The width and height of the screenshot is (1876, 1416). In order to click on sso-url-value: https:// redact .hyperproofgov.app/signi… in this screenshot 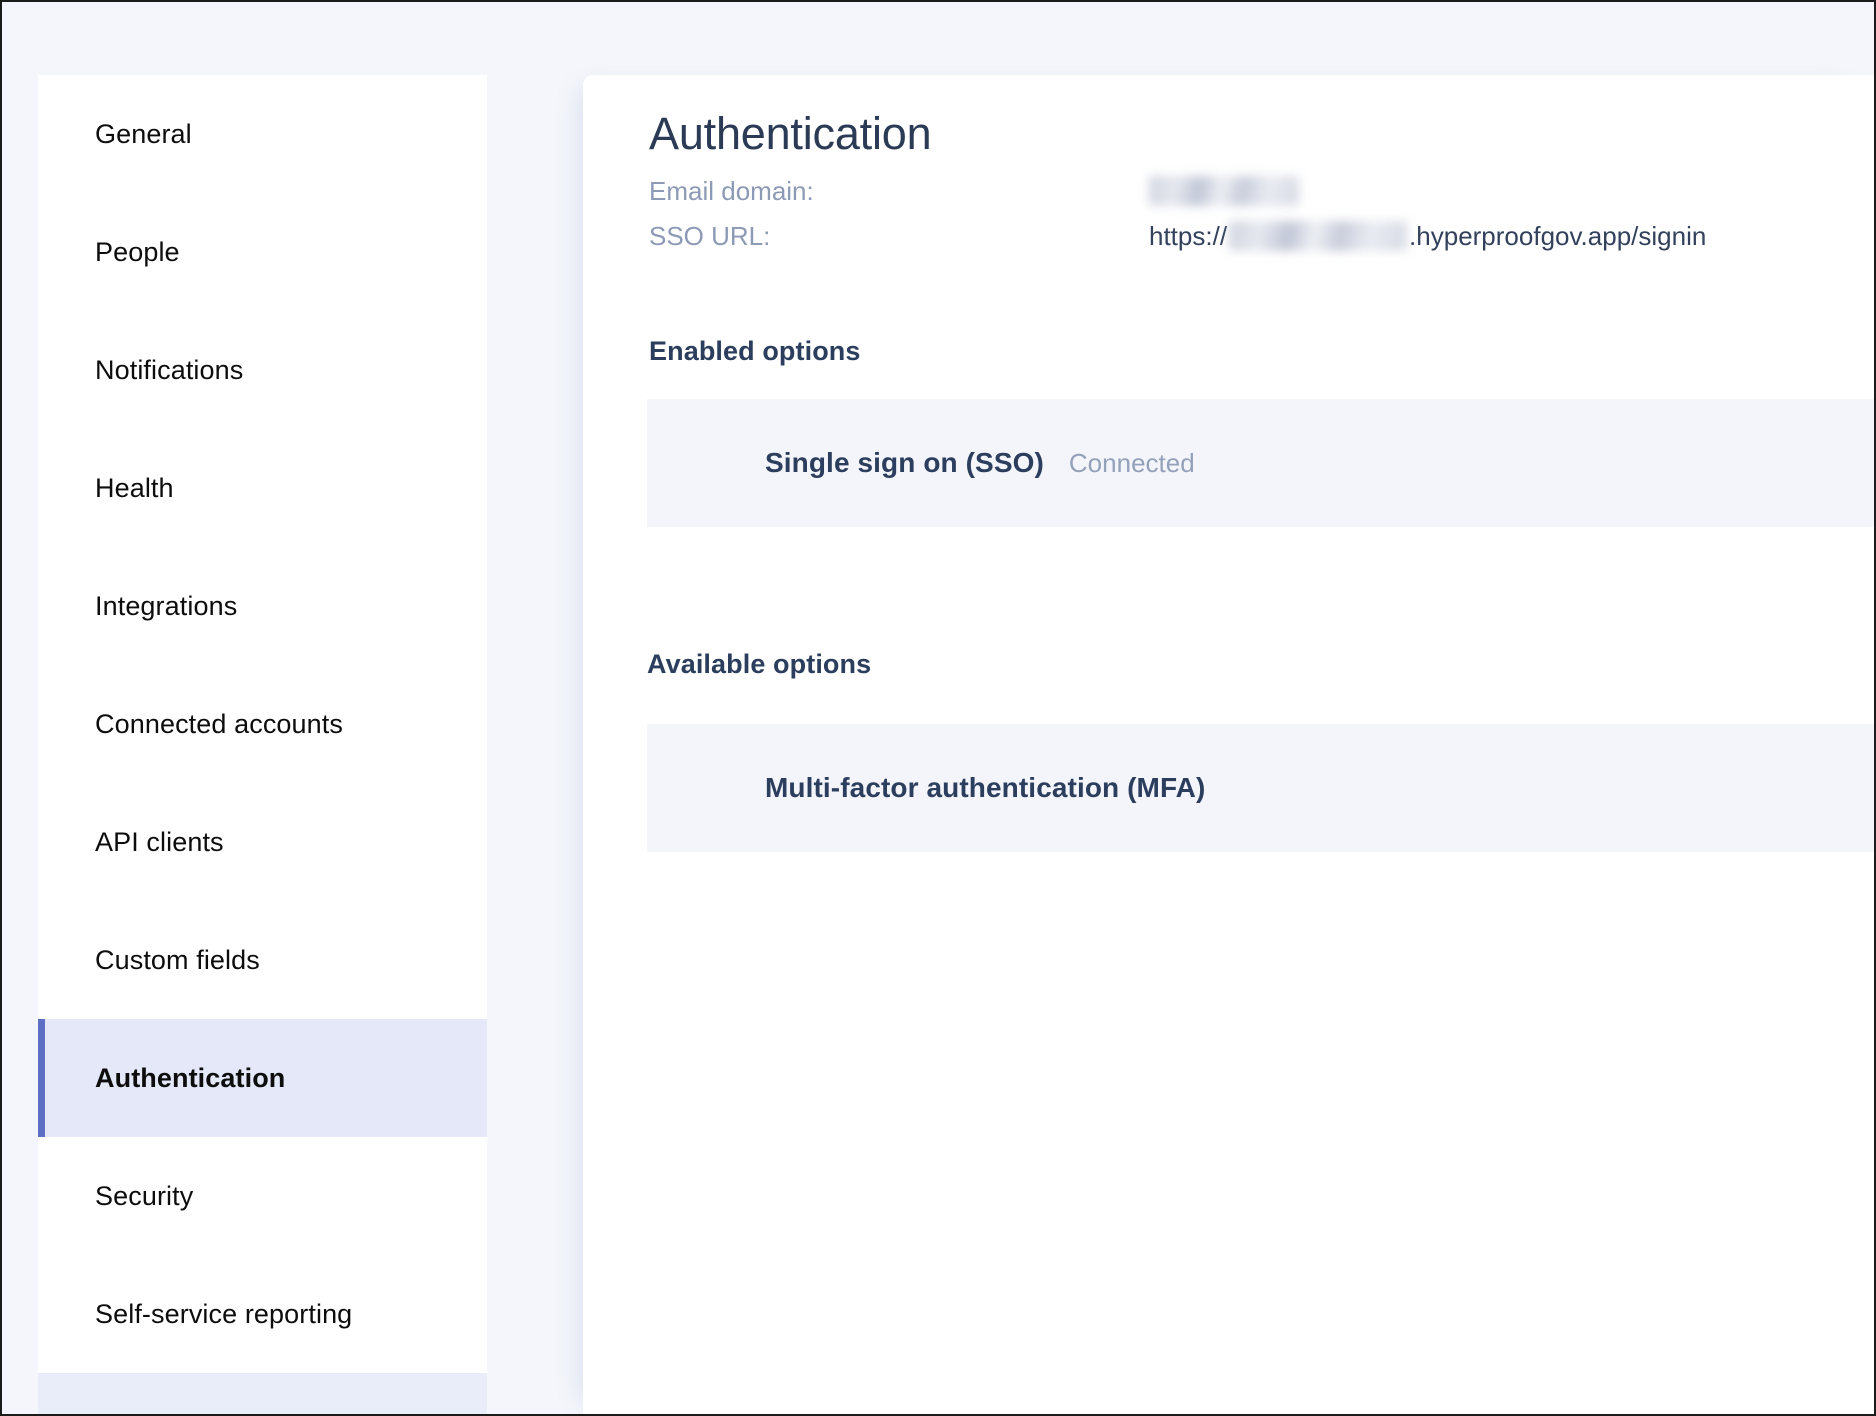, I will do `click(1428, 236)`.